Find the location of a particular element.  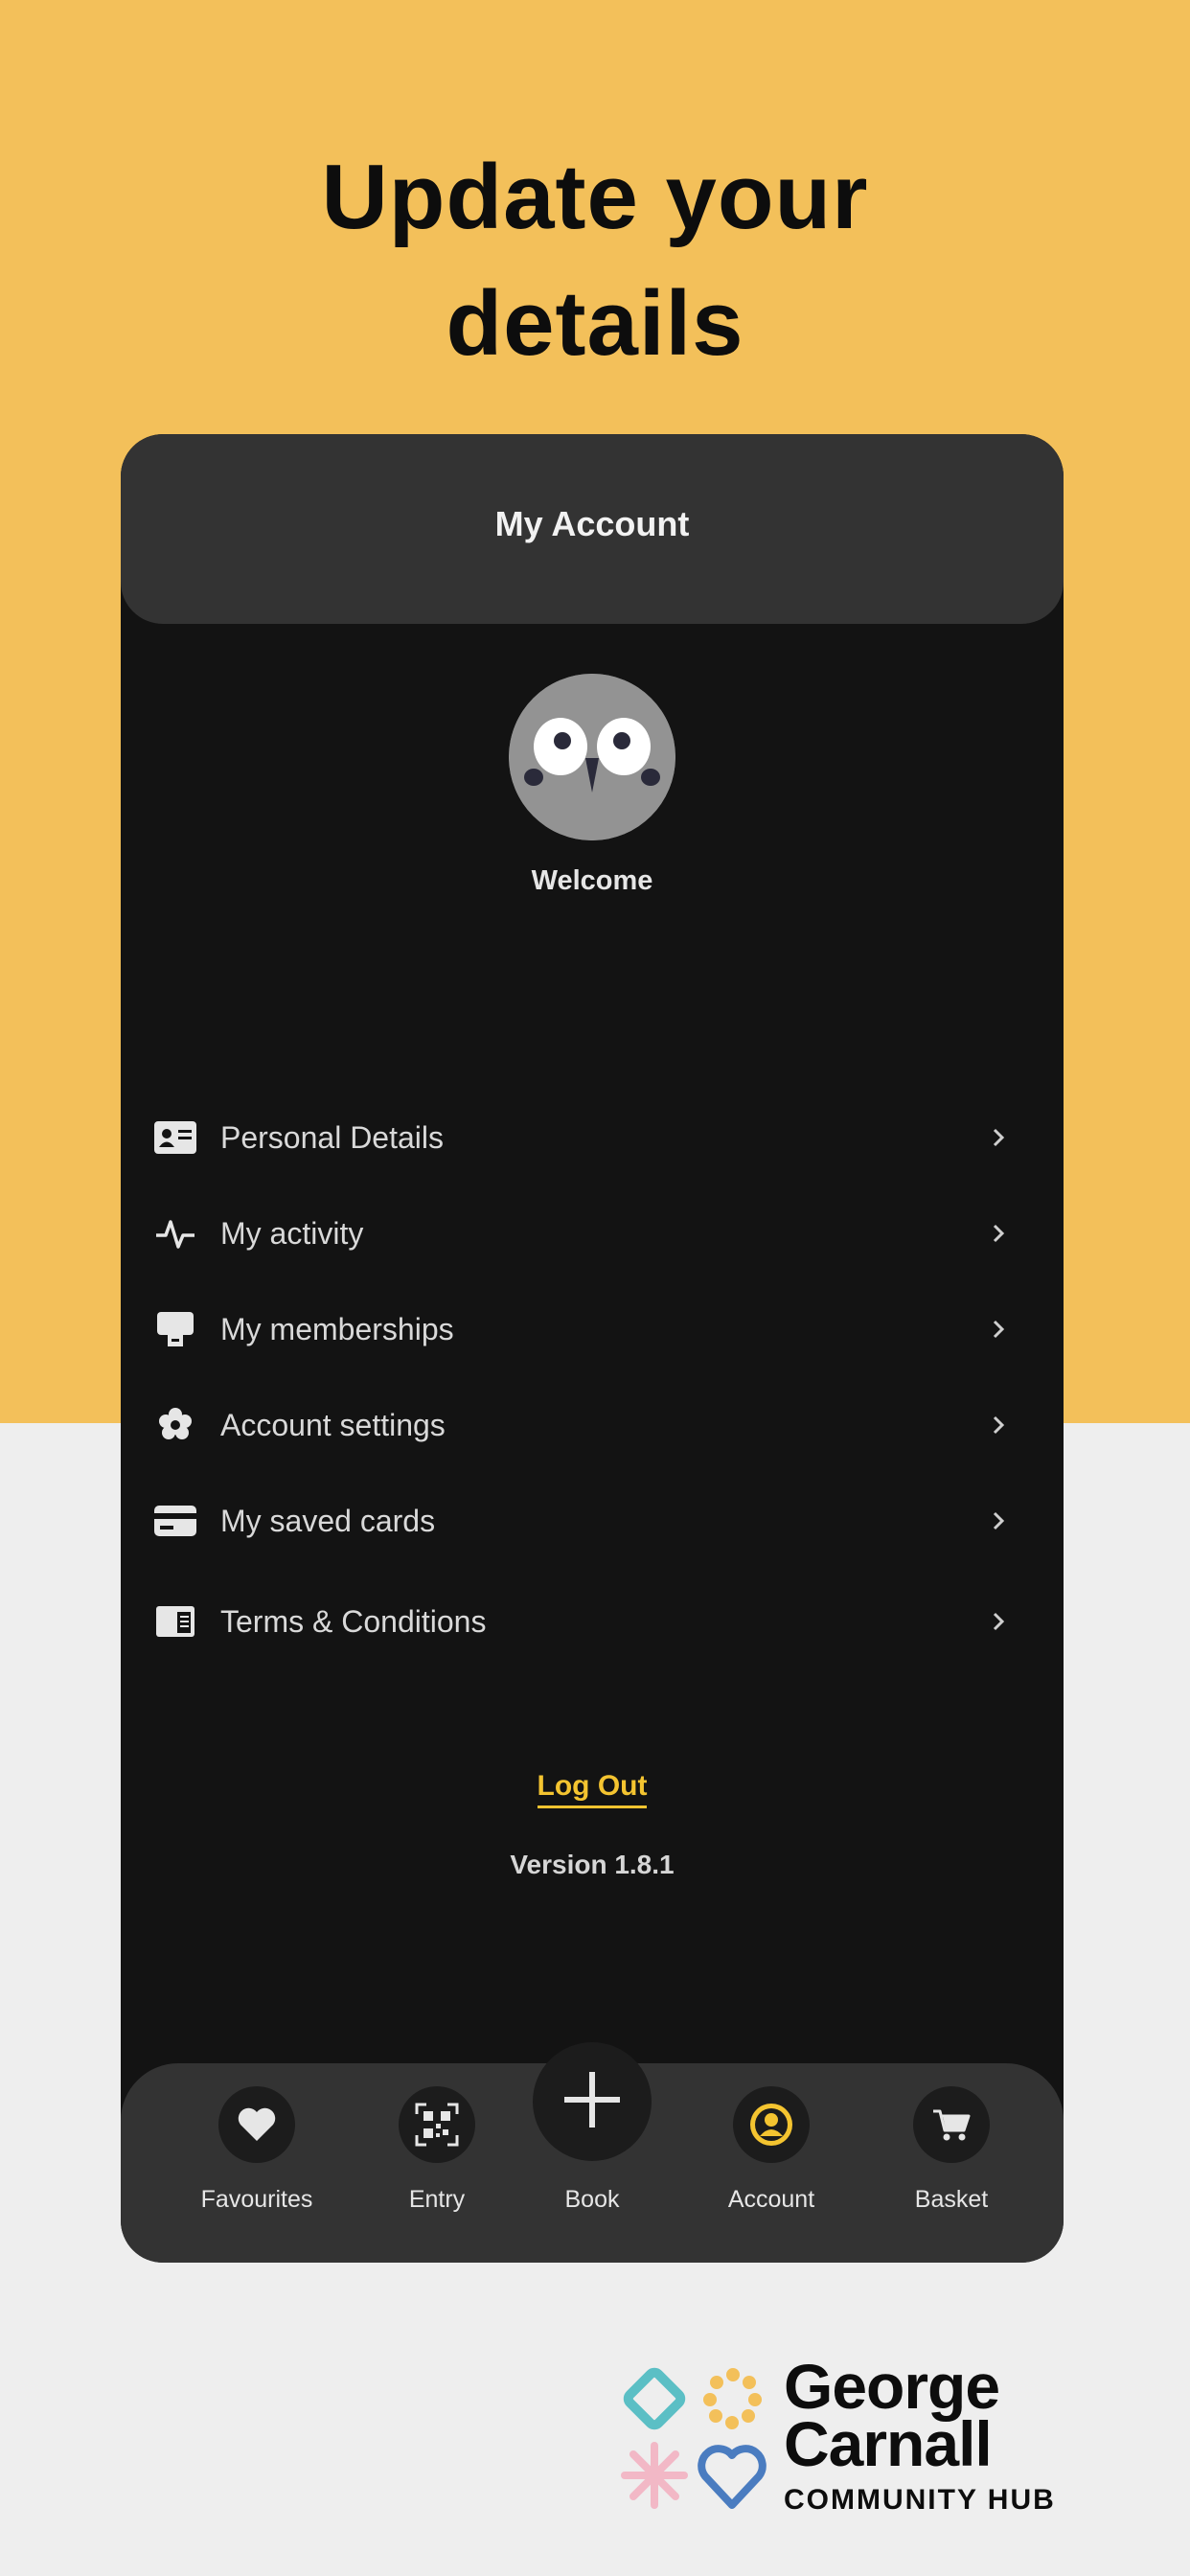

menu-item-label: Terms & Conditions is located at coordinates (354, 1621).